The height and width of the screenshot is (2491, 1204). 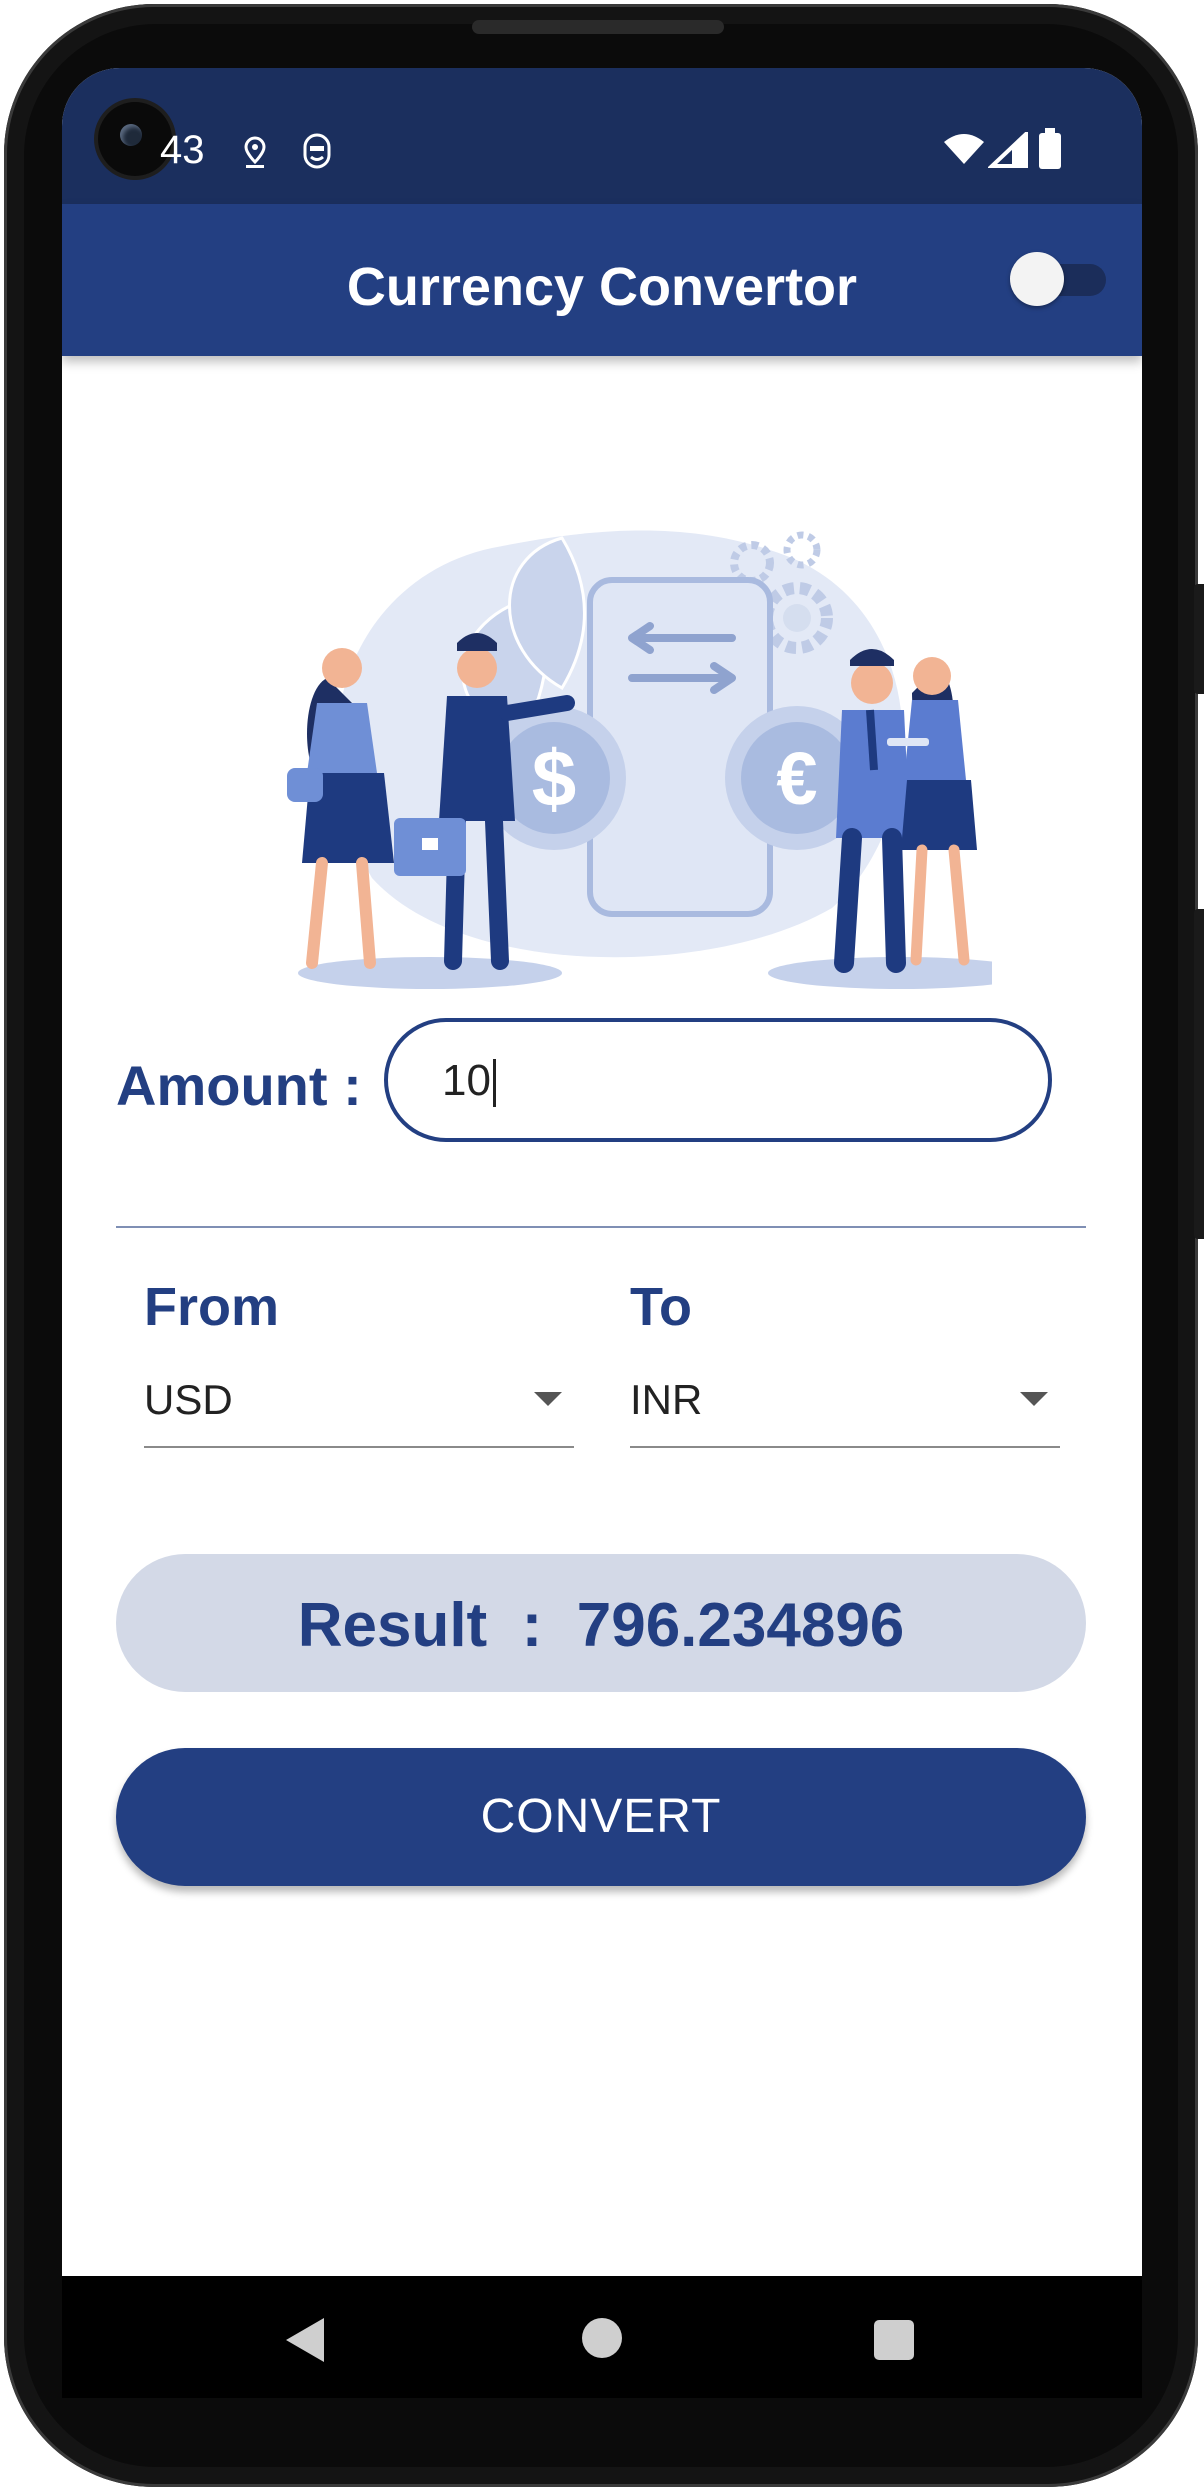 What do you see at coordinates (601, 1227) in the screenshot?
I see `divider` at bounding box center [601, 1227].